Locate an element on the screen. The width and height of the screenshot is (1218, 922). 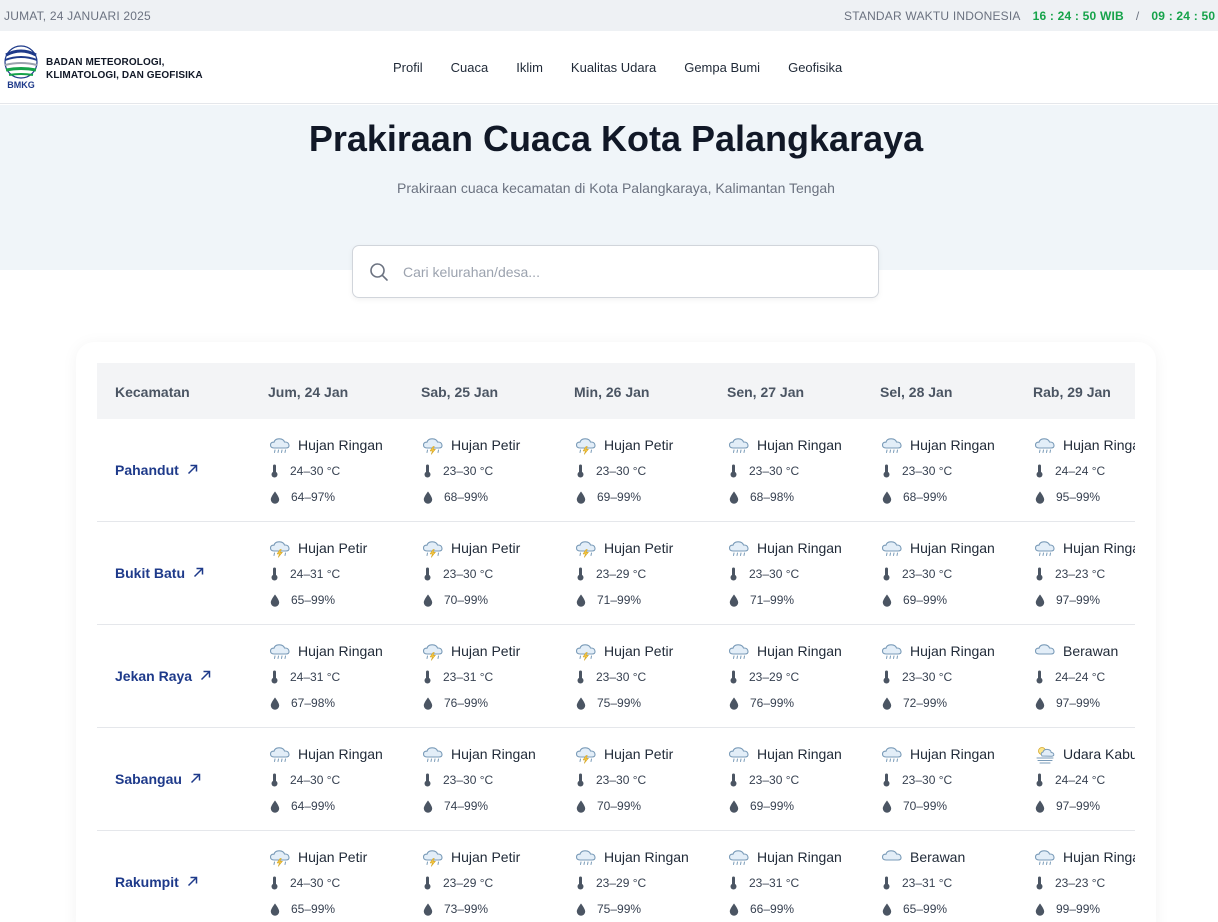
header-day-4: Sen, 27 Jan is located at coordinates (766, 392).